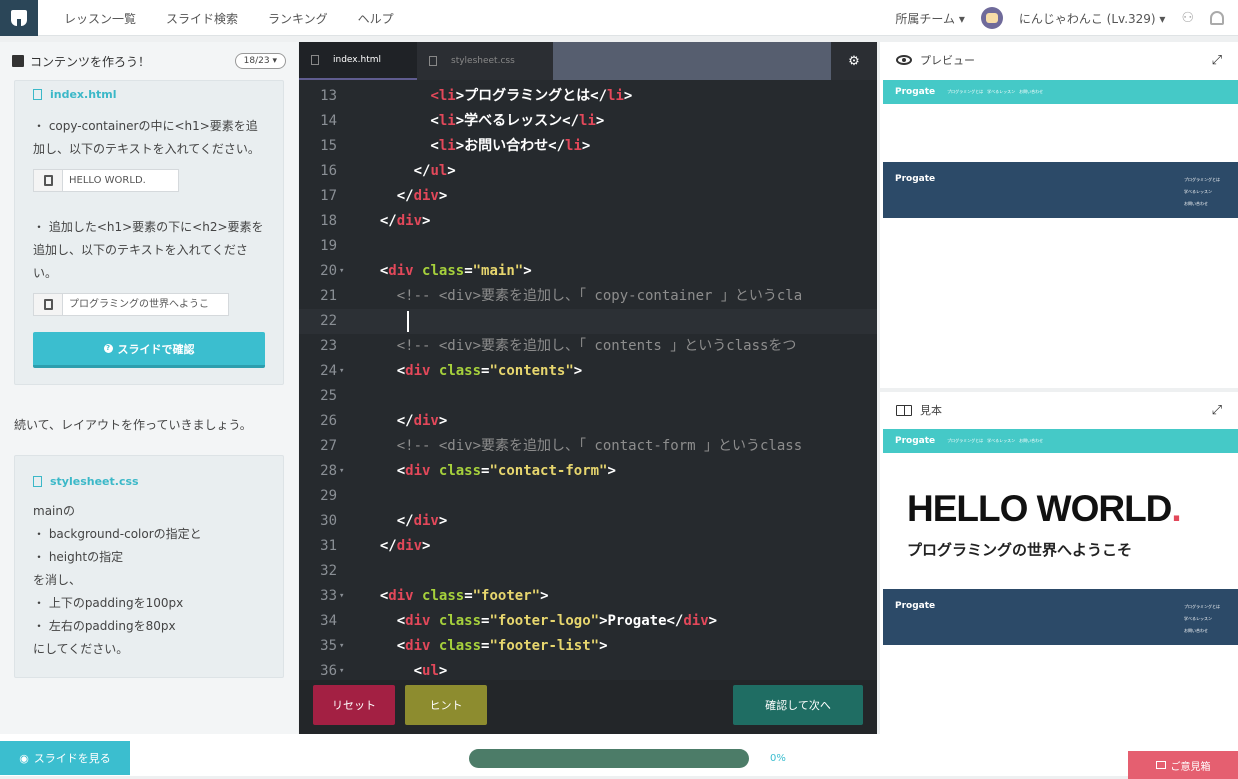 Image resolution: width=1238 pixels, height=779 pixels. Describe the element at coordinates (588, 546) in the screenshot. I see `code-line: 31 </div>` at that location.